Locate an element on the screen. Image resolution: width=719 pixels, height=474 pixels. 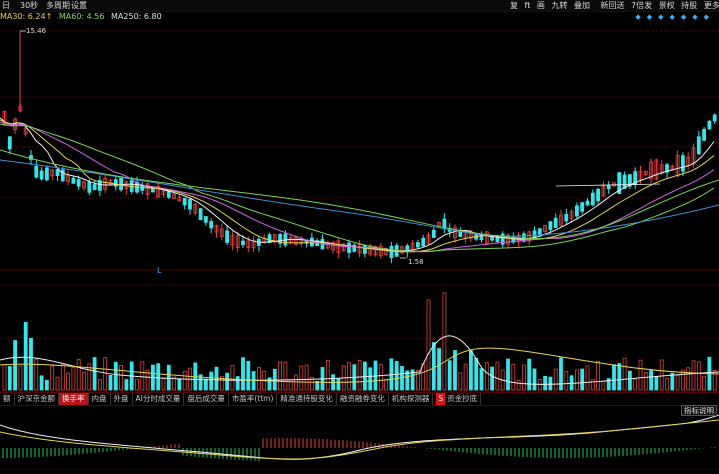
tab-hs-amount: 沪深京金额 is located at coordinates (37, 399).